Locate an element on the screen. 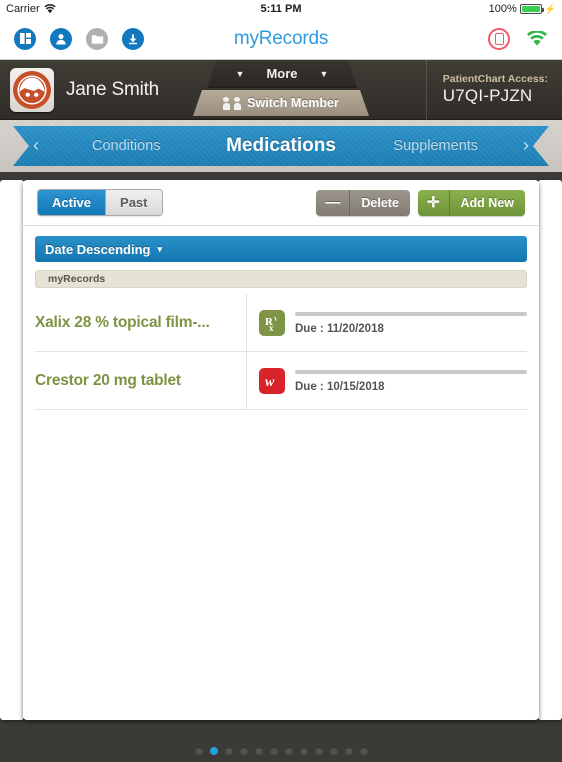 This screenshot has height=762, width=562. sort-dropdown: Date Descending ▾ is located at coordinates (281, 249).